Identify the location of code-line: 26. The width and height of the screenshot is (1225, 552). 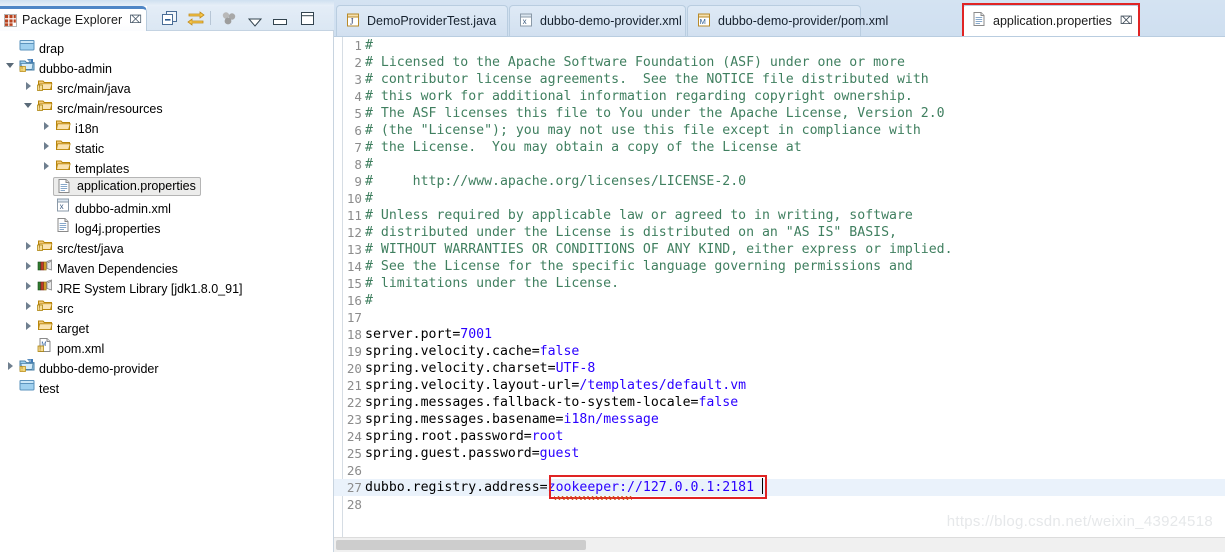
(779, 470).